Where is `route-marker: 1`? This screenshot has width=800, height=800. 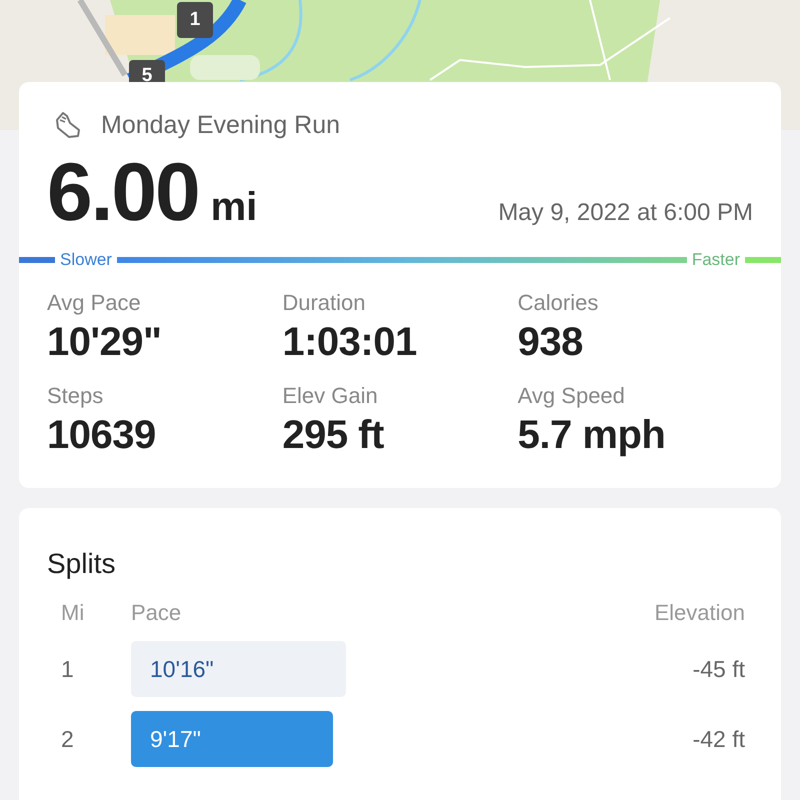 route-marker: 1 is located at coordinates (195, 20).